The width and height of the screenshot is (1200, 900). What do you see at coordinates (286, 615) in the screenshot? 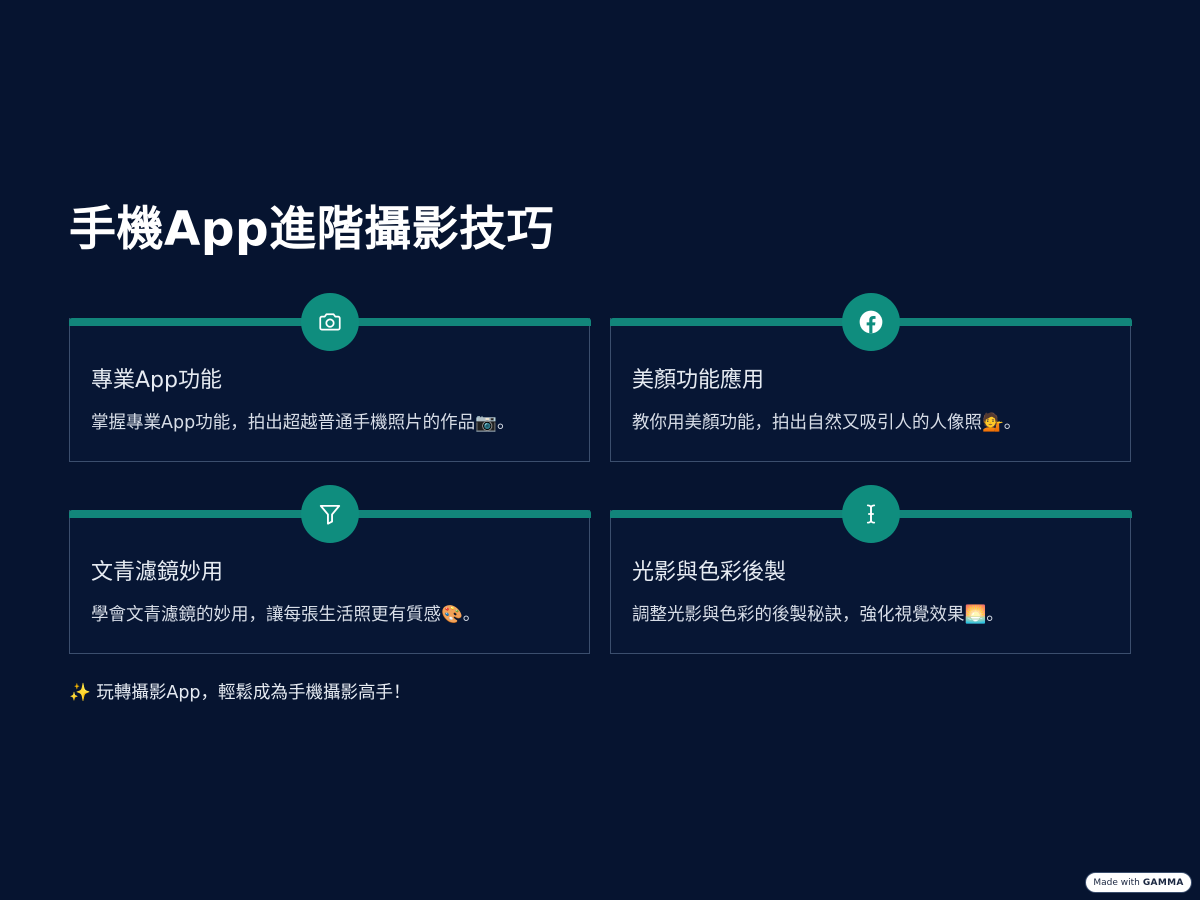
I see `card-description: 學會文青濾鏡的妙用，讓每張生活照更有質感🎨。` at bounding box center [286, 615].